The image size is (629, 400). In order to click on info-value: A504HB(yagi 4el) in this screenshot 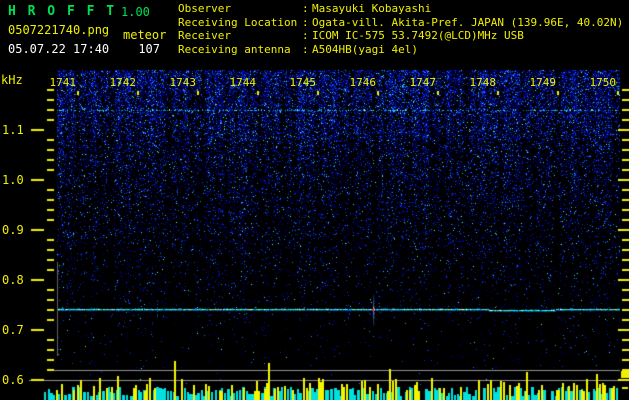, I will do `click(365, 49)`.